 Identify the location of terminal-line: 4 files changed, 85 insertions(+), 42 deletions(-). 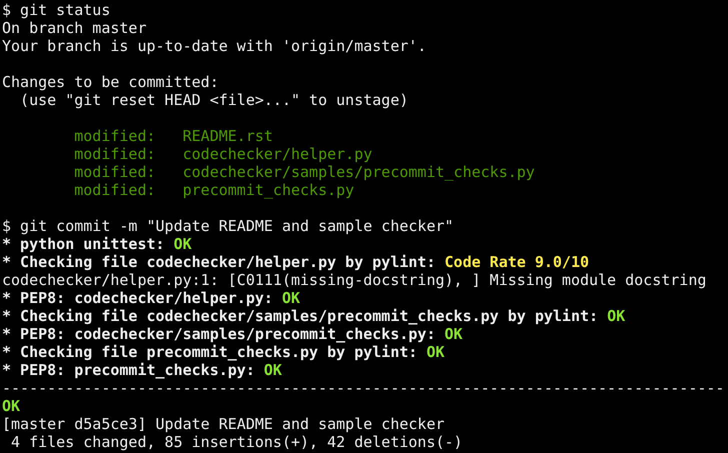
(236, 442).